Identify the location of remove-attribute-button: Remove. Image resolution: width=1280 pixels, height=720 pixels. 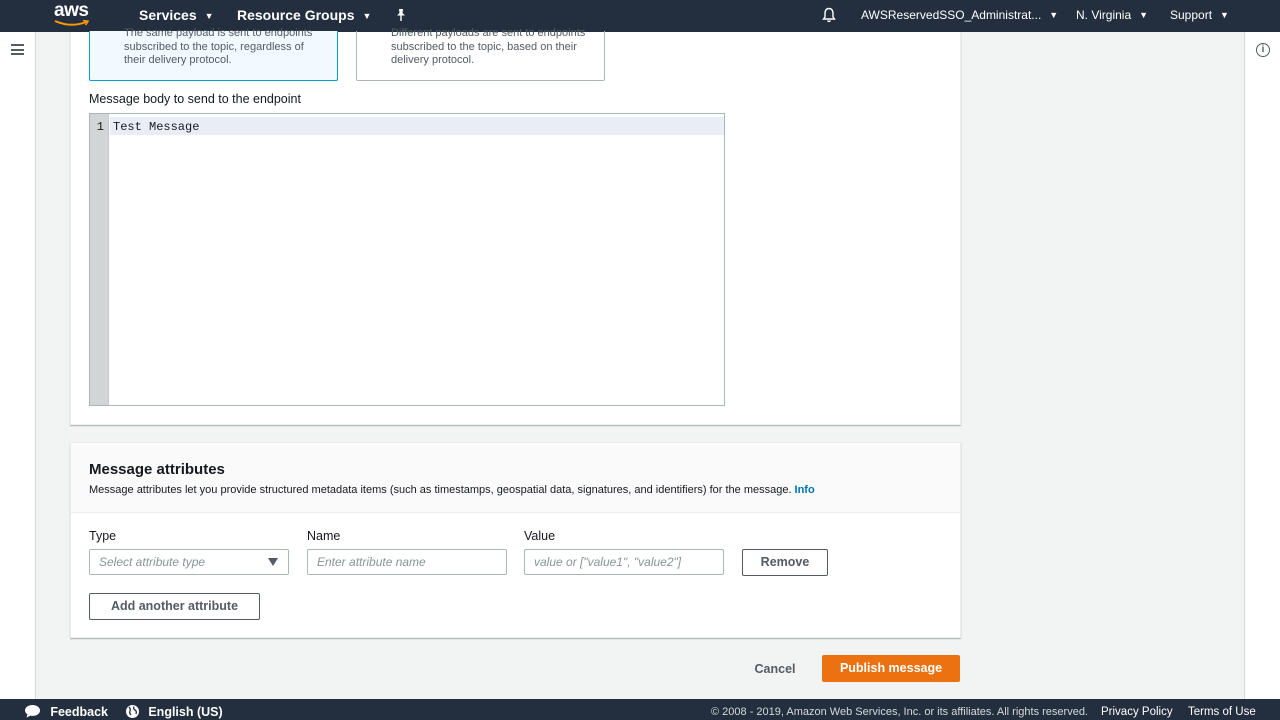
(785, 562).